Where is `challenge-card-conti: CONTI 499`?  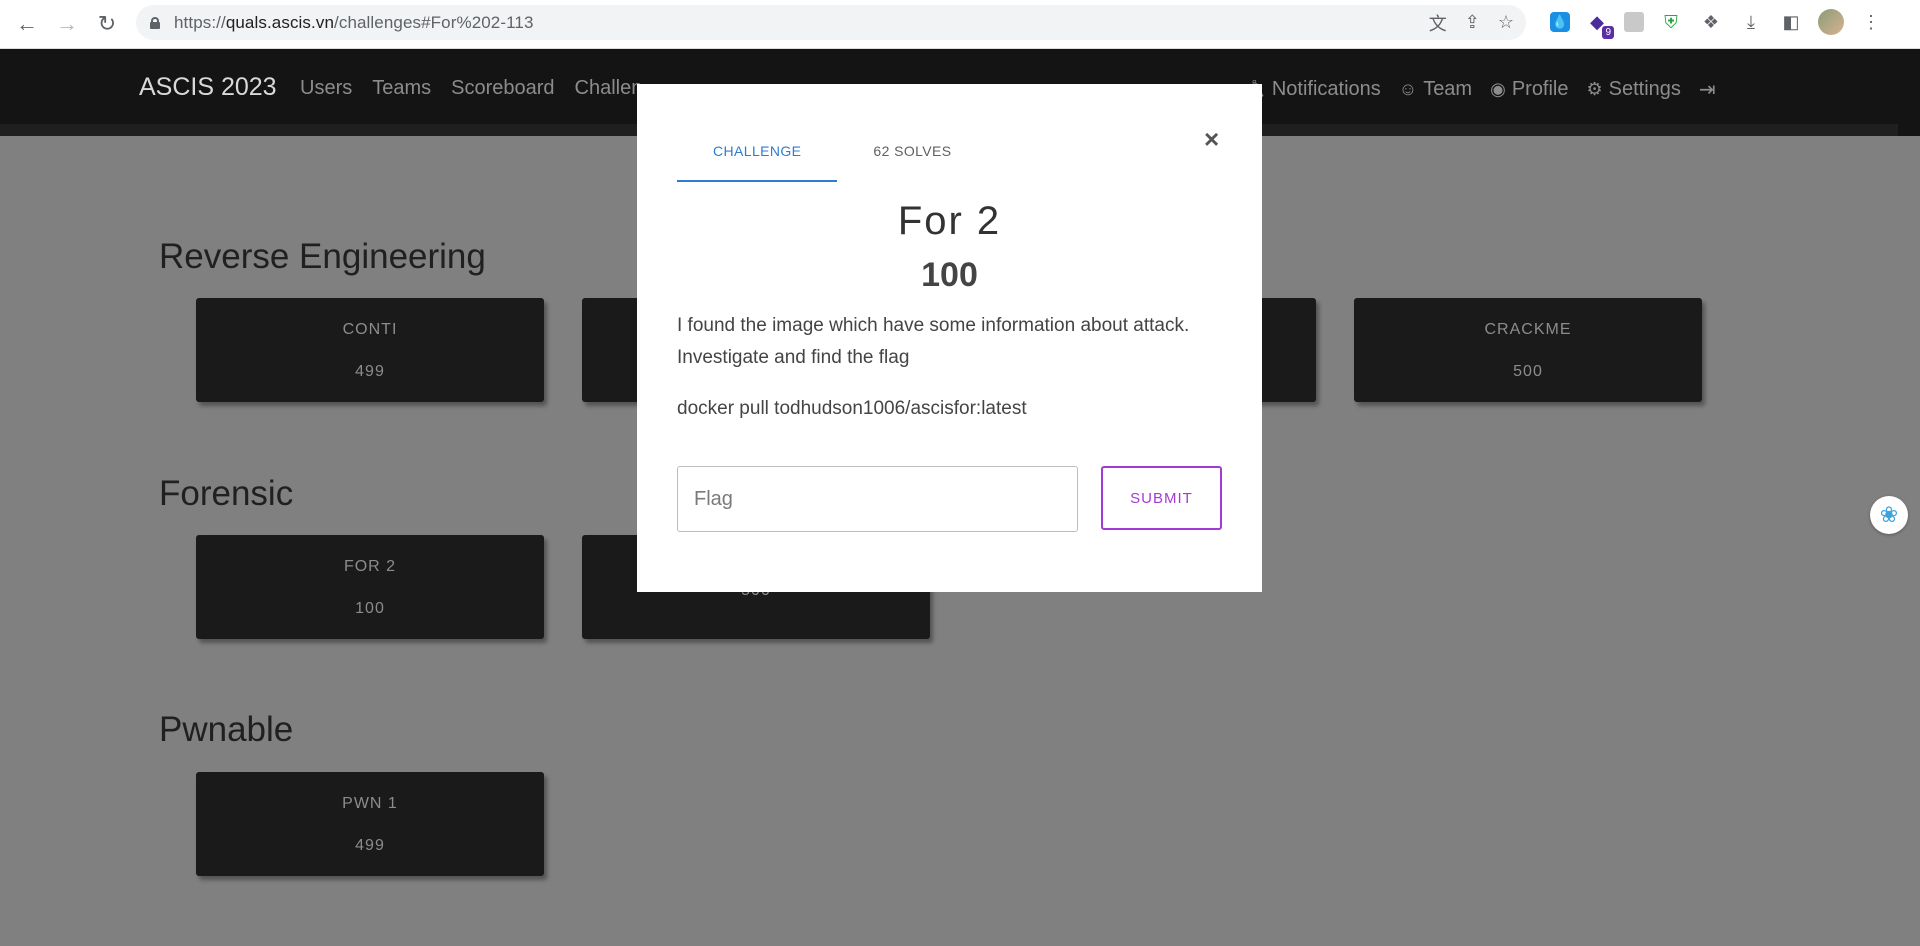
challenge-card-conti: CONTI 499 is located at coordinates (370, 350).